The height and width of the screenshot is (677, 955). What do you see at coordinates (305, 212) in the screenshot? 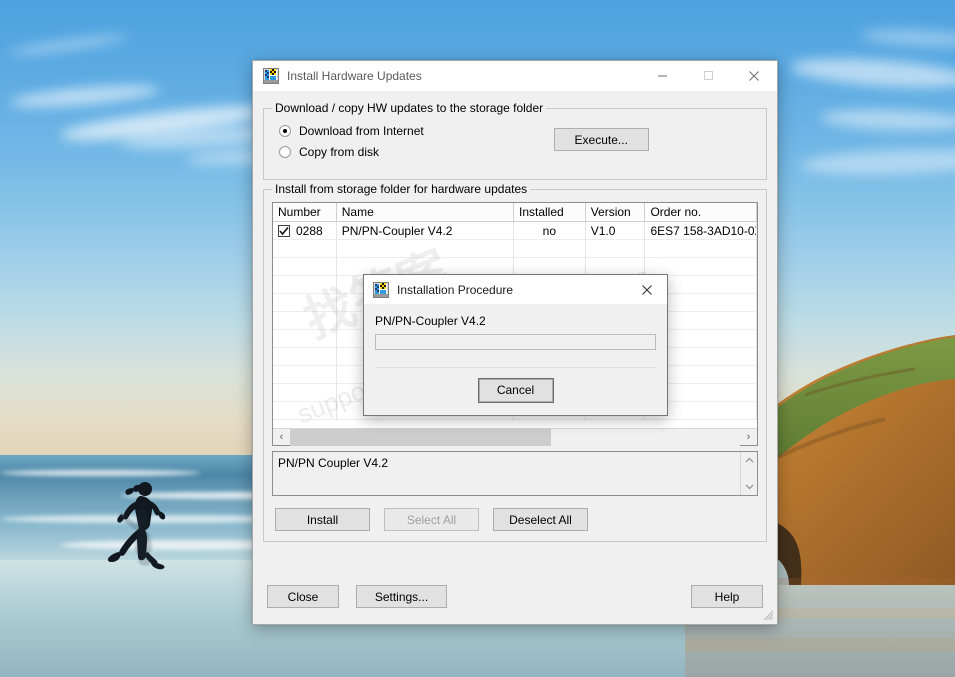
I see `column-header-number: Number` at bounding box center [305, 212].